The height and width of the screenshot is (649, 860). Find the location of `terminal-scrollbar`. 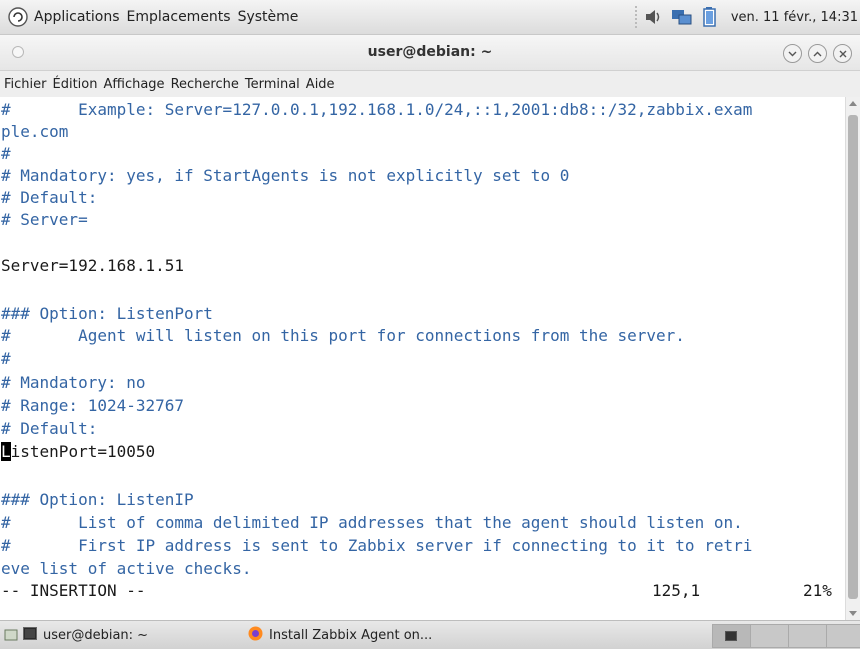

terminal-scrollbar is located at coordinates (852, 358).